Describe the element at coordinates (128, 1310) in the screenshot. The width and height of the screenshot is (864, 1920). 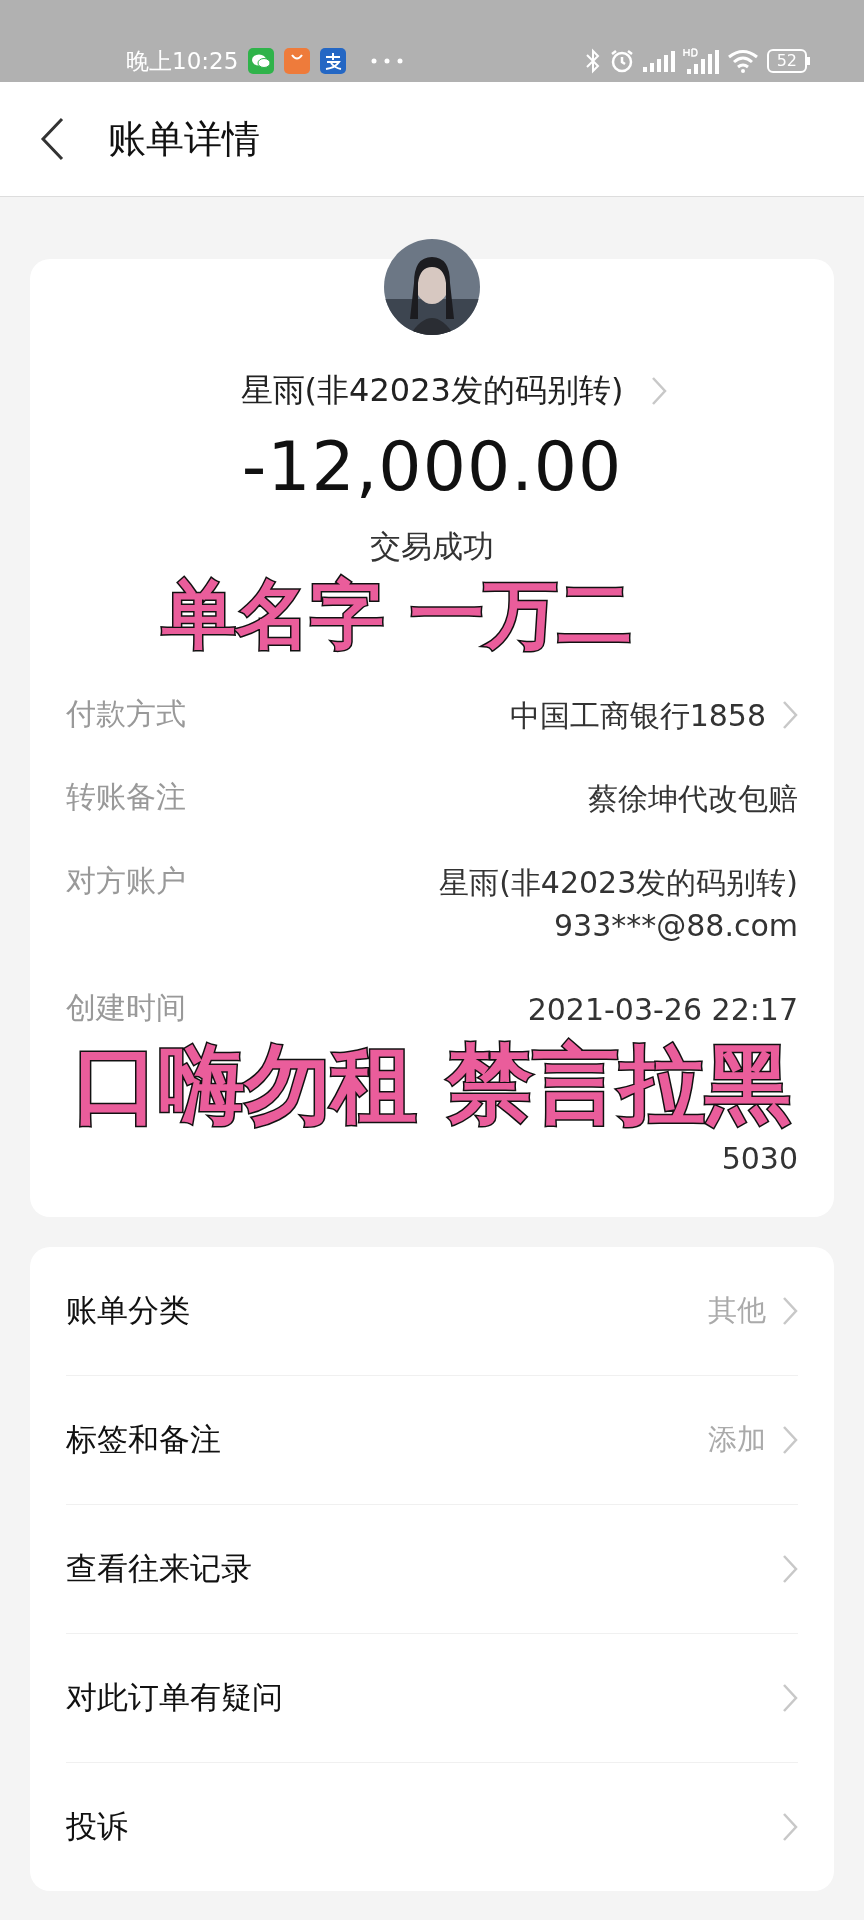
I see `menu-label: 账单分类` at that location.